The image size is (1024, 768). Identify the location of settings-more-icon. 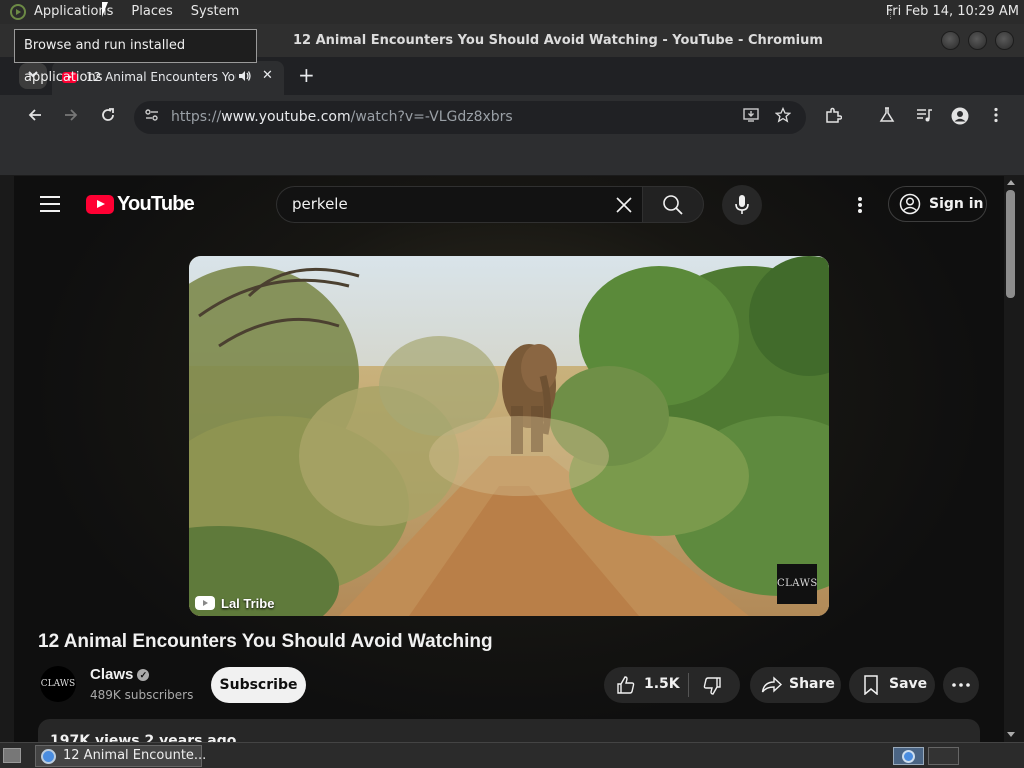
(860, 205).